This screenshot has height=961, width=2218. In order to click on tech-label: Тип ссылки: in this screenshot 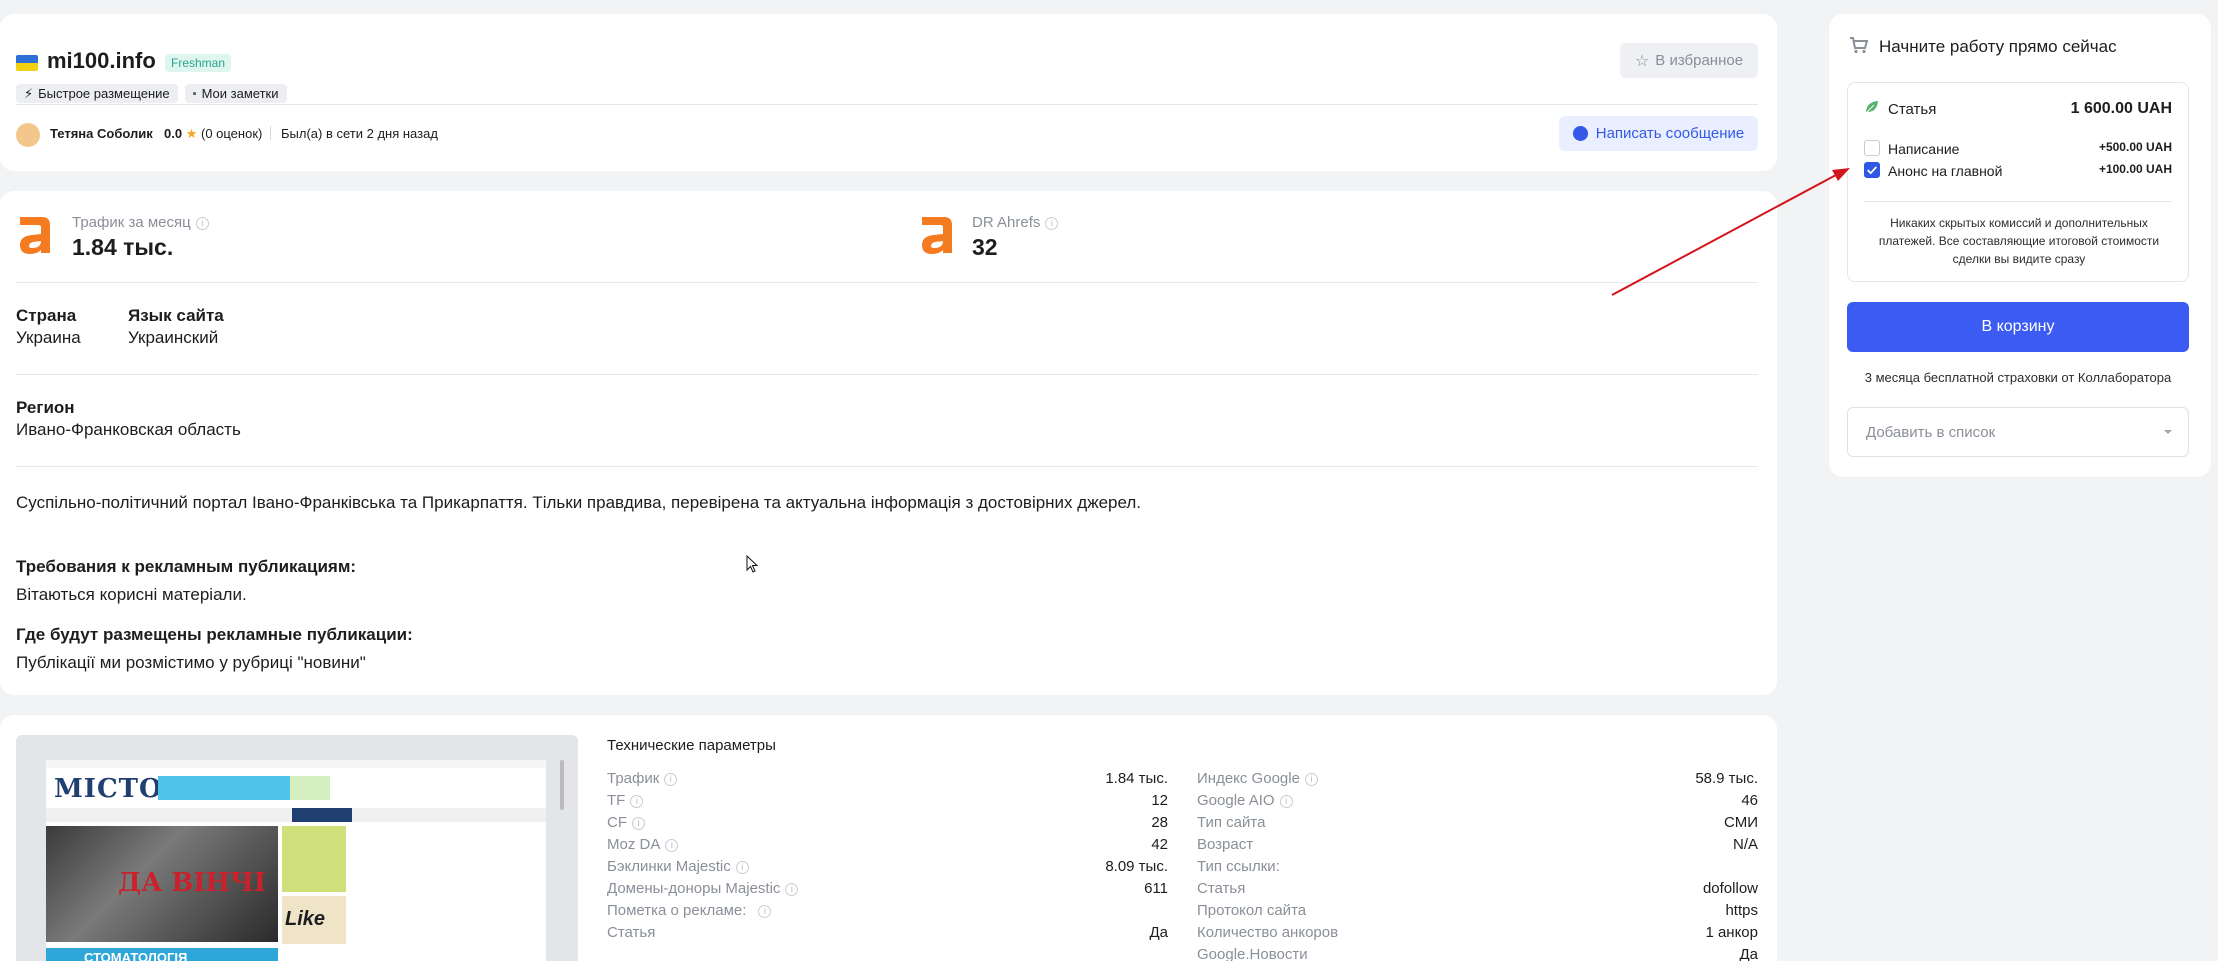, I will do `click(1238, 866)`.